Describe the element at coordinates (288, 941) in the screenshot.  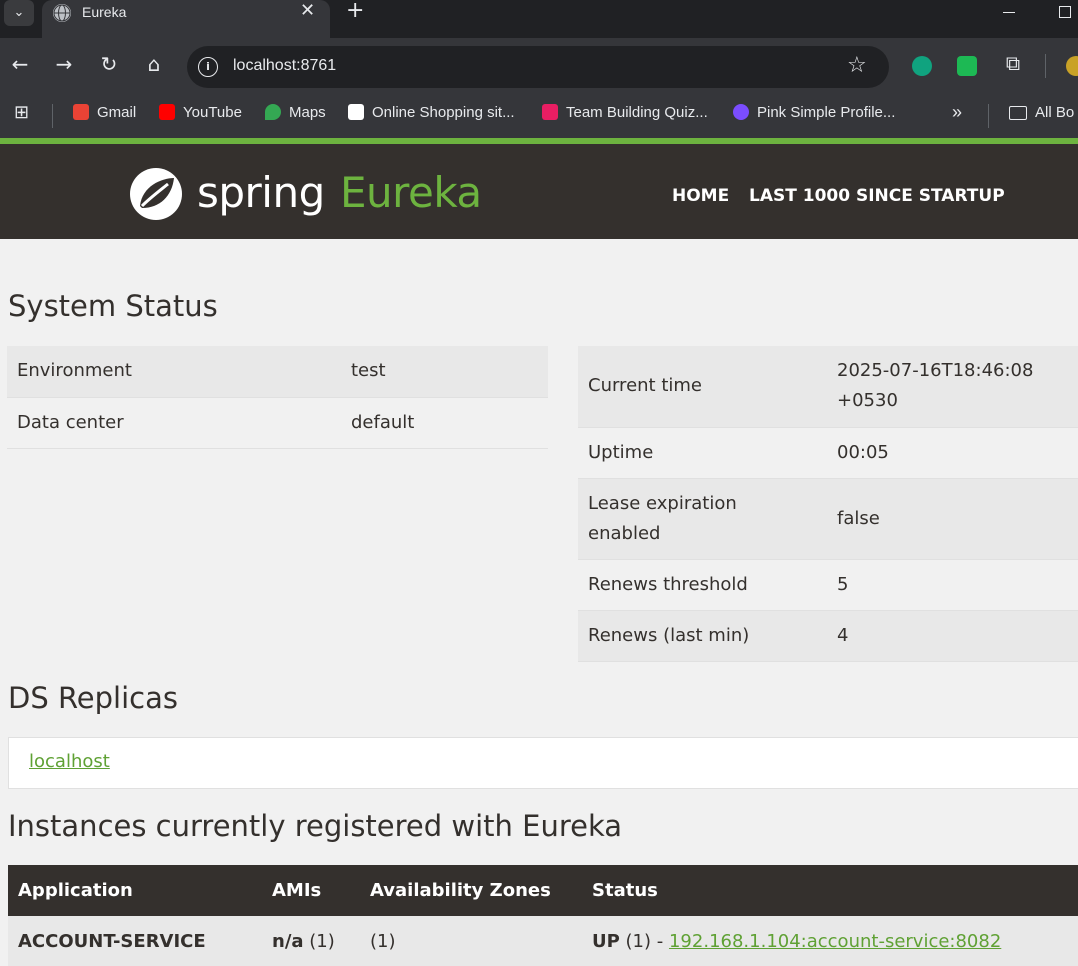
I see `amis-value: n/a` at that location.